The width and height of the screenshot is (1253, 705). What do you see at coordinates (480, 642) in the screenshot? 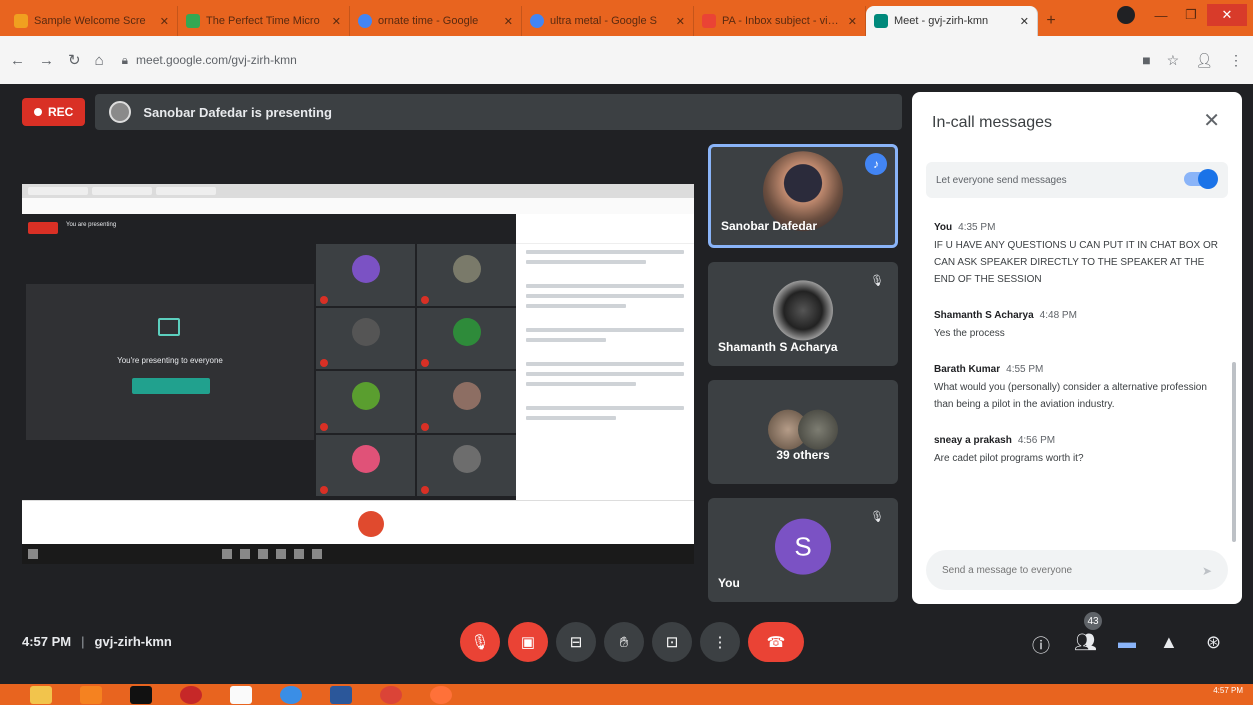
I see `mic-toggle-button: 🎙︎` at bounding box center [480, 642].